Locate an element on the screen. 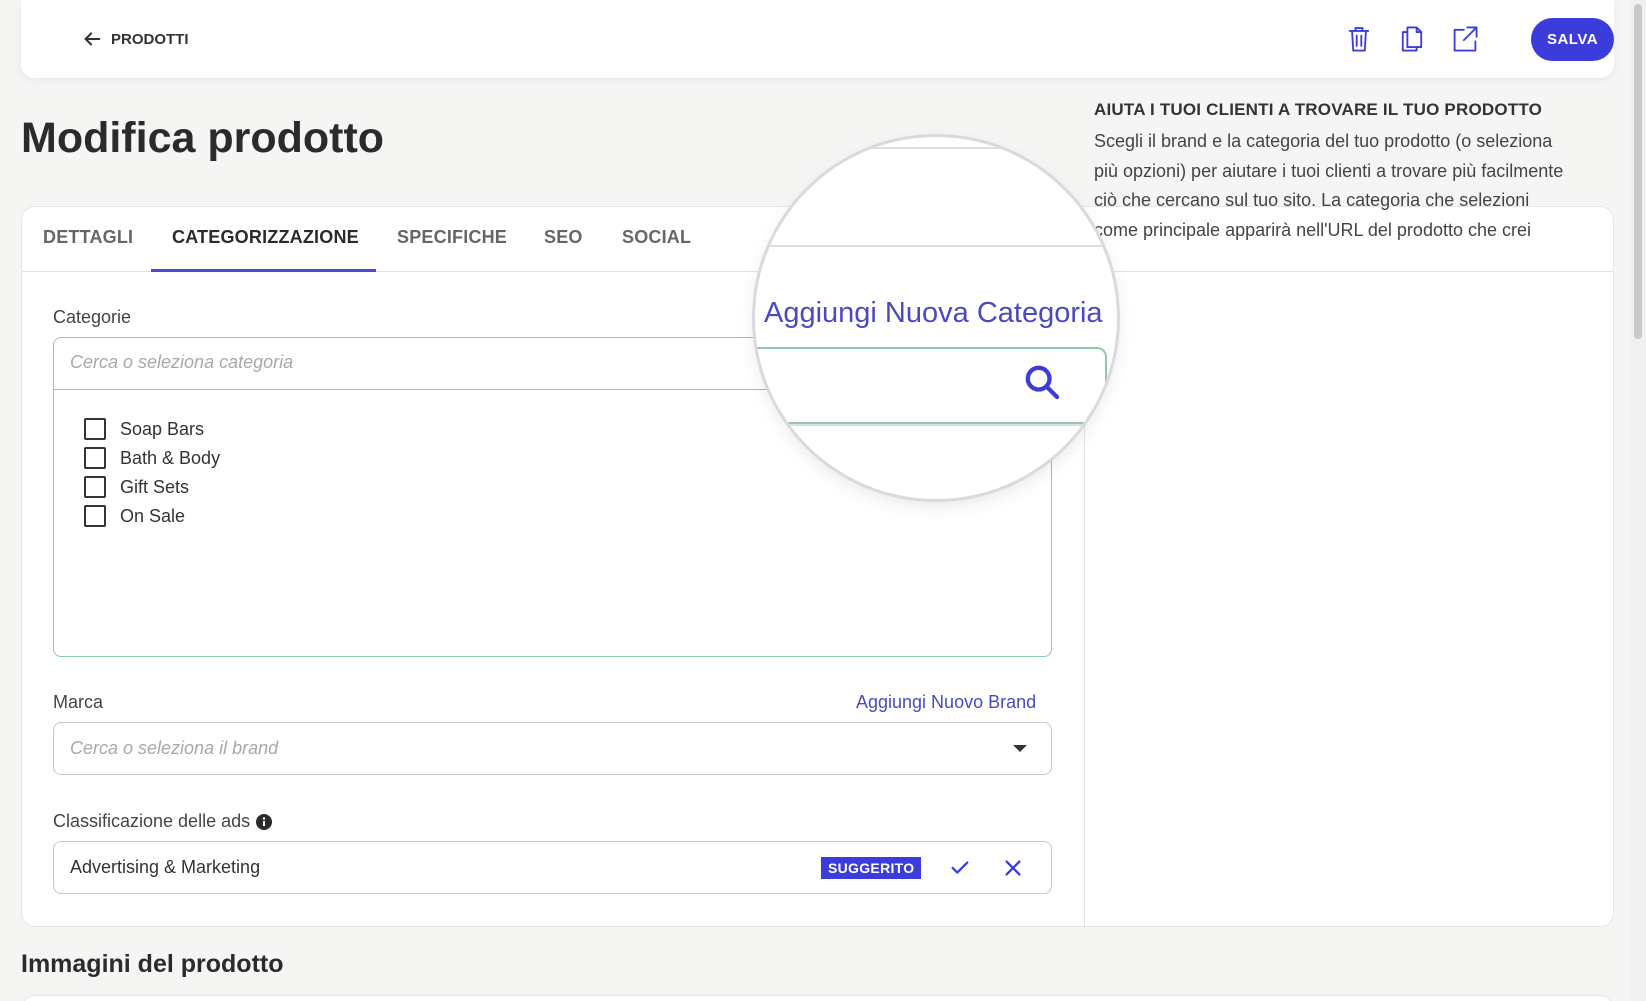 Image resolution: width=1646 pixels, height=1001 pixels. category-label: Soap Bars is located at coordinates (162, 428).